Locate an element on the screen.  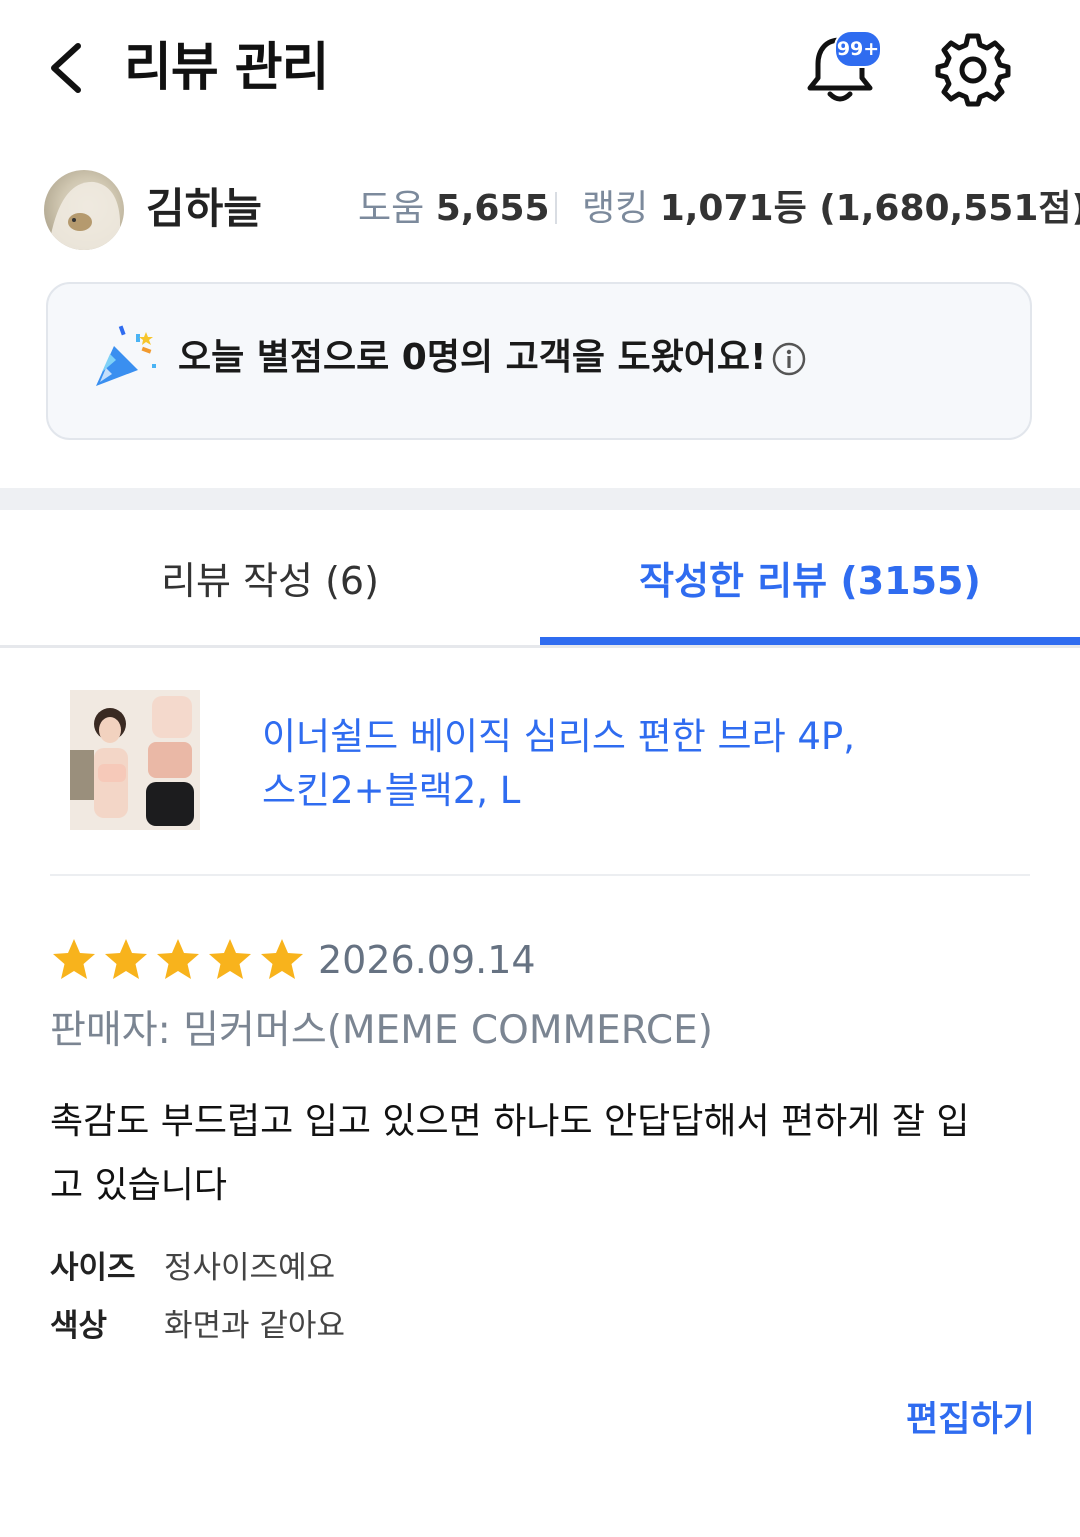
product-thumbnail is located at coordinates (135, 760).